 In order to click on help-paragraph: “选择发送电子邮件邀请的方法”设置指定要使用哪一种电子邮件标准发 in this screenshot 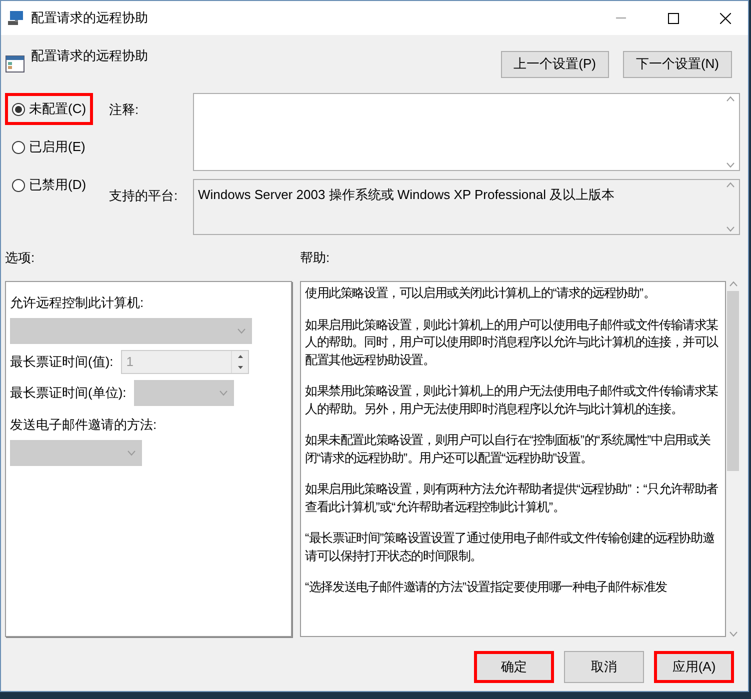, I will do `click(486, 587)`.